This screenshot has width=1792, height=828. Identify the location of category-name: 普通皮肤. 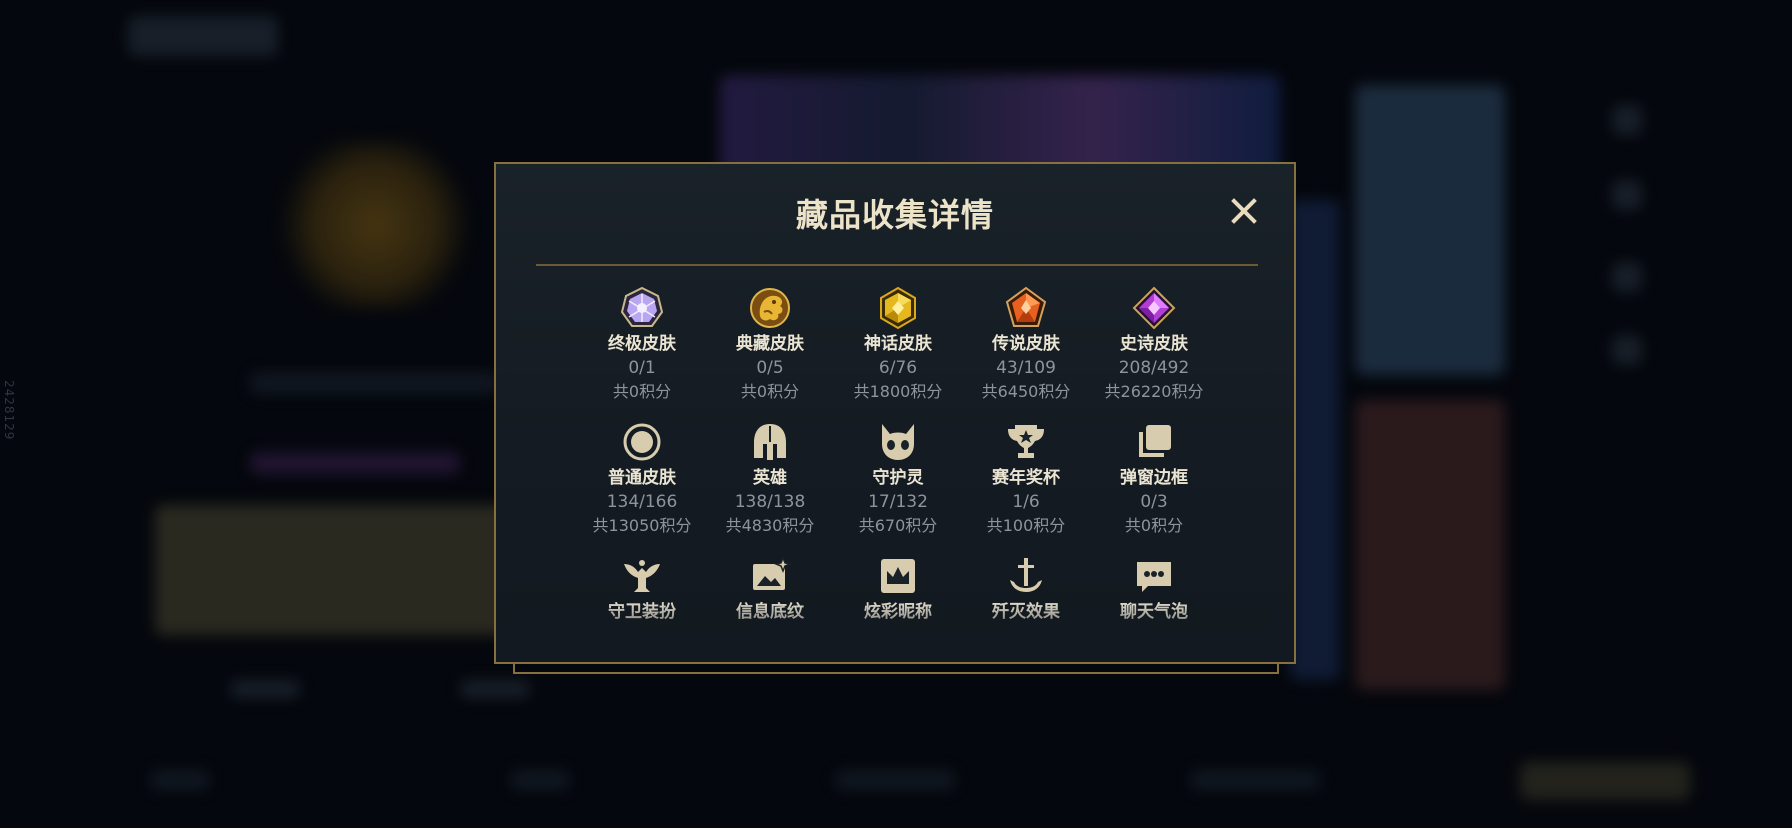
(642, 478).